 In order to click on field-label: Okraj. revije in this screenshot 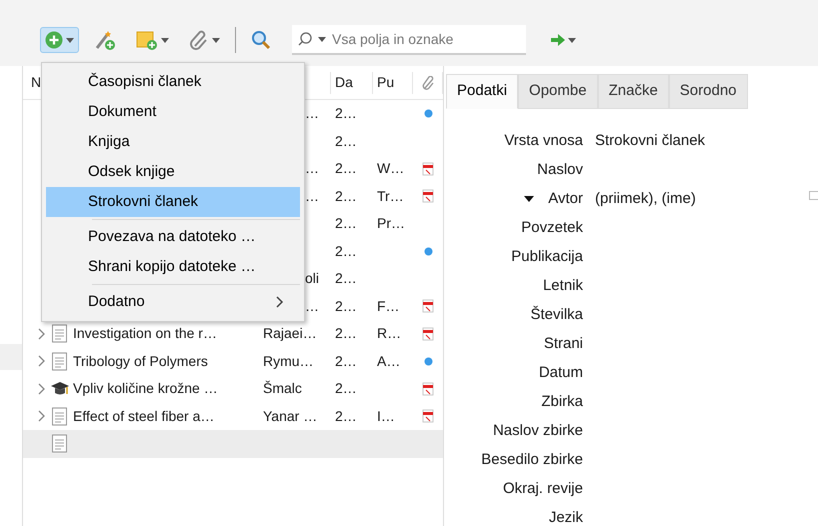, I will do `click(542, 488)`.